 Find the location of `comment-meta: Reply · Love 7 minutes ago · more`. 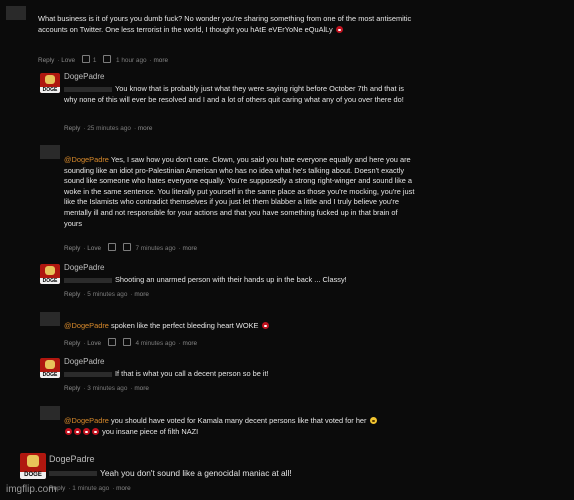

comment-meta: Reply · Love 7 minutes ago · more is located at coordinates (131, 247).